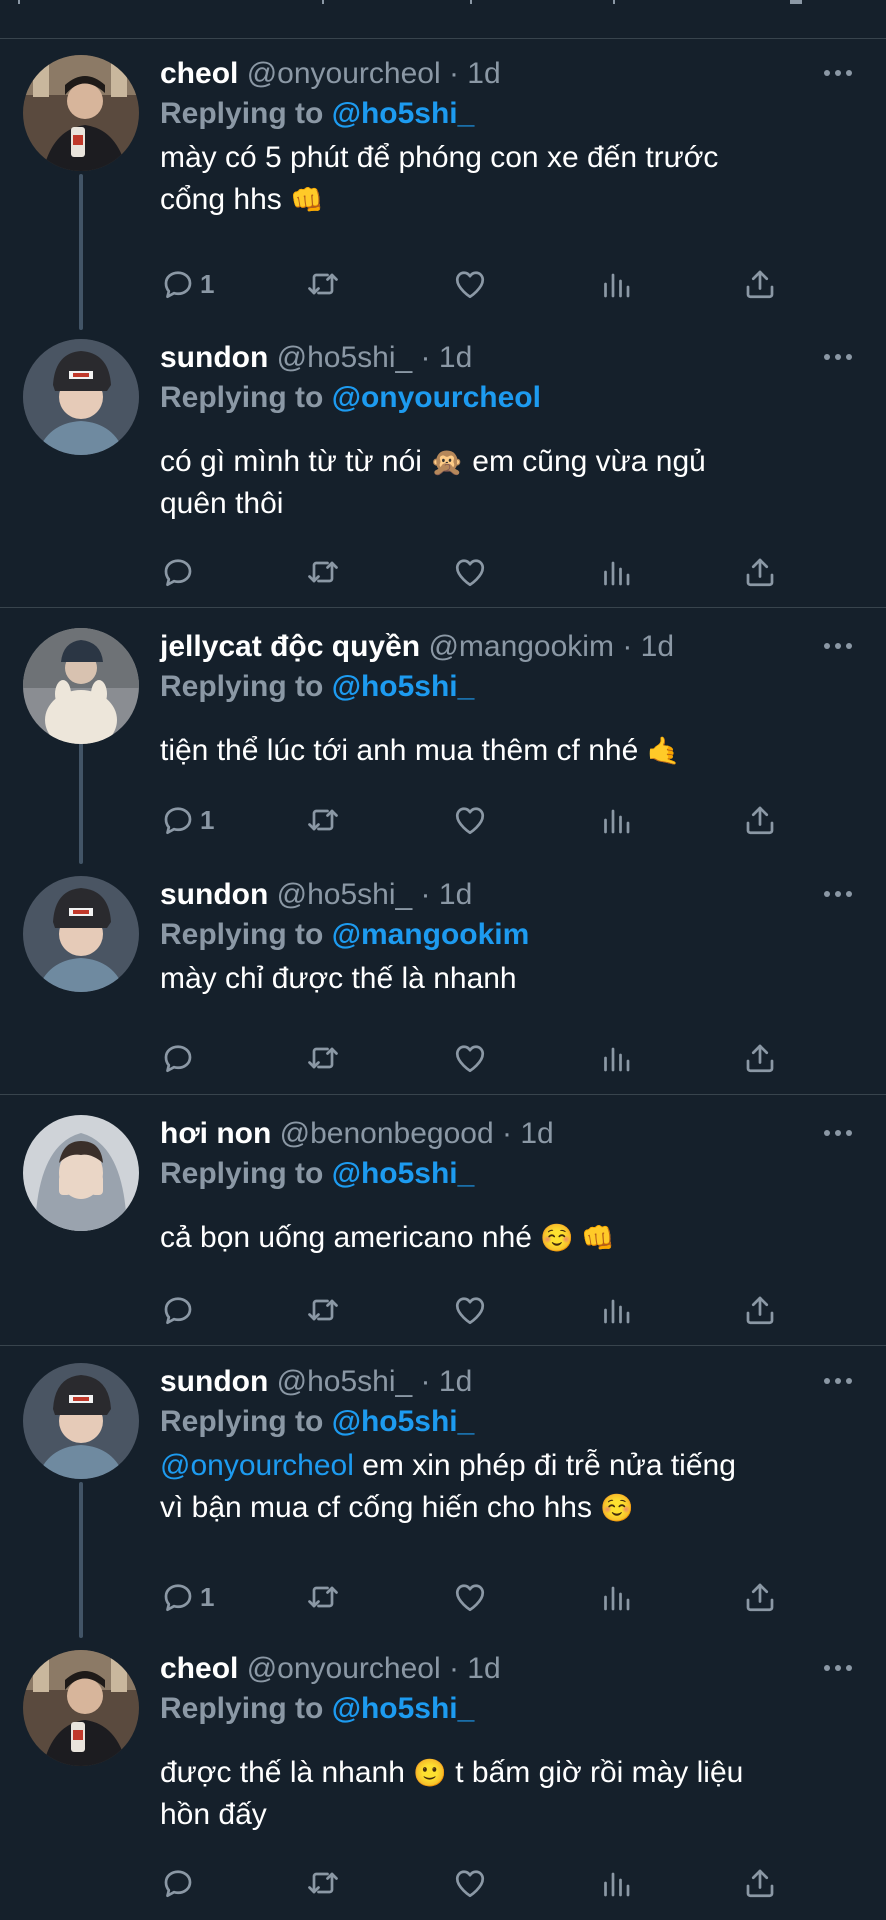  Describe the element at coordinates (617, 1508) in the screenshot. I see `emoji: ☺️` at that location.